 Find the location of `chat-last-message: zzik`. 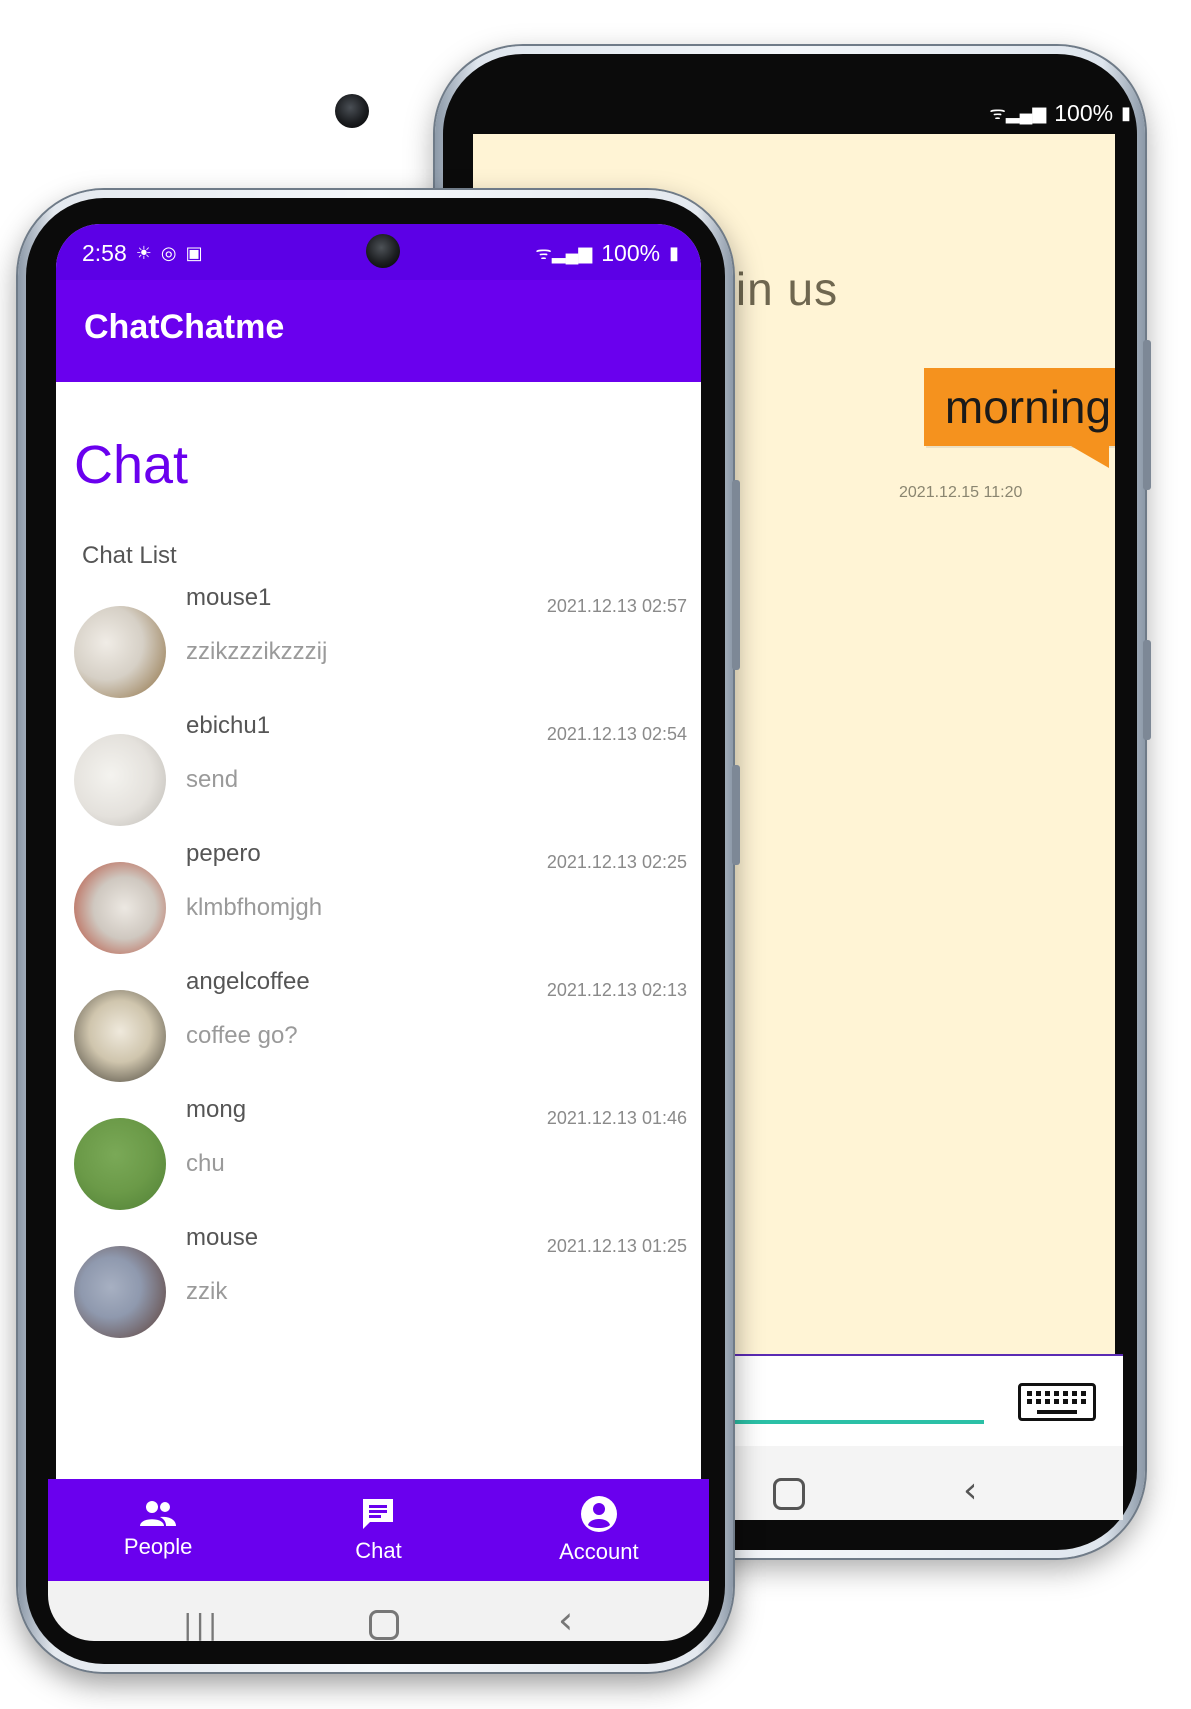

chat-last-message: zzik is located at coordinates (207, 1291).